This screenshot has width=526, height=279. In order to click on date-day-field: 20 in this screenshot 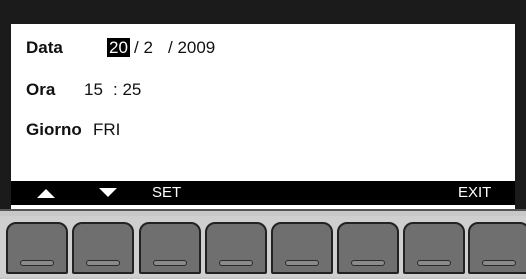, I will do `click(118, 48)`.